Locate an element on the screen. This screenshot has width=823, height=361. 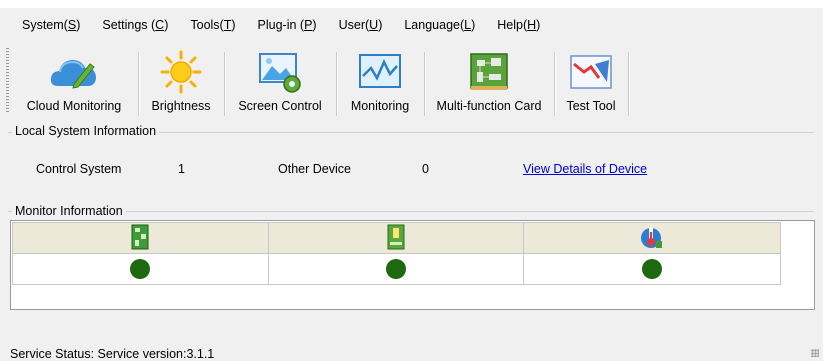
receiving-card-icon is located at coordinates (396, 236).